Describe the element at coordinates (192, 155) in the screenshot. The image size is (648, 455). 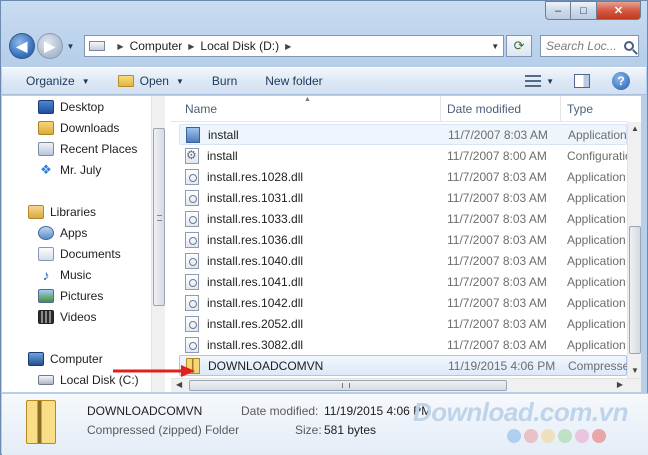
I see `config-file-icon` at that location.